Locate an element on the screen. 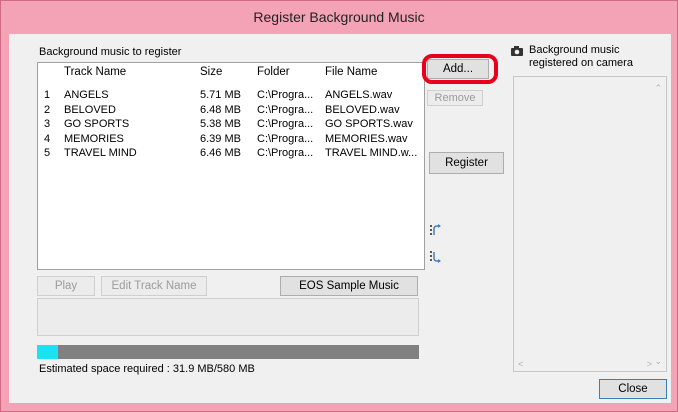 This screenshot has width=678, height=412. track-row: 1 ANGELS 5.71 MB C:\Progra... ANGELS.wav is located at coordinates (231, 96).